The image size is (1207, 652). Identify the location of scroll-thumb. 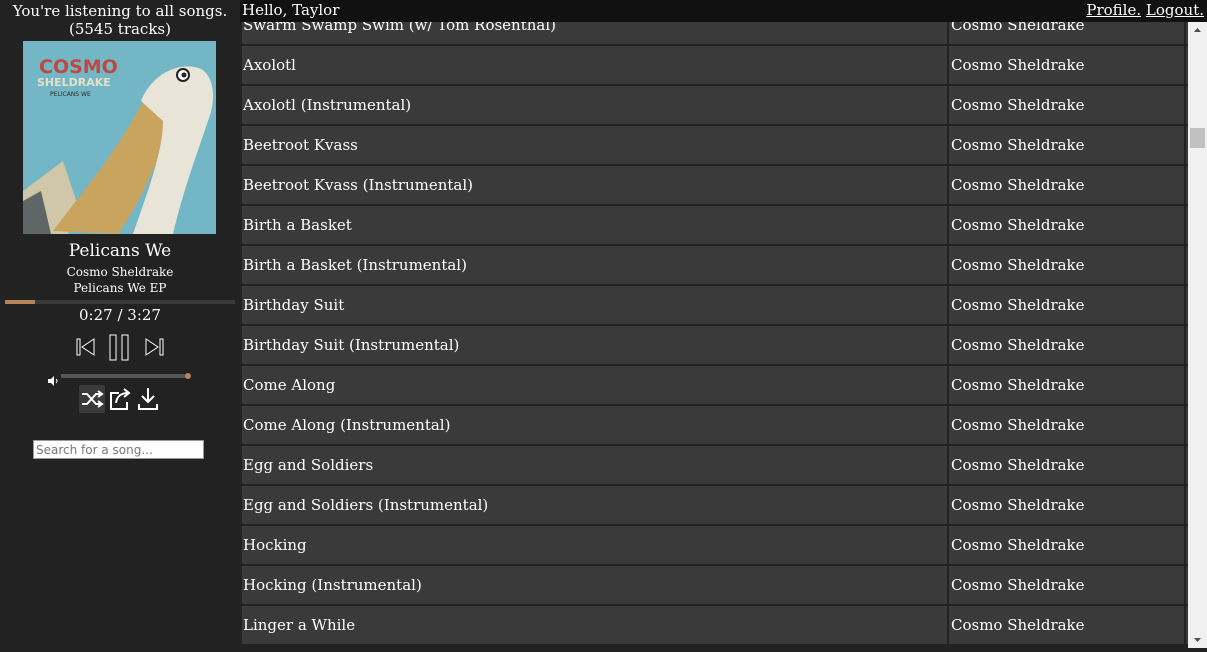
(1197, 138).